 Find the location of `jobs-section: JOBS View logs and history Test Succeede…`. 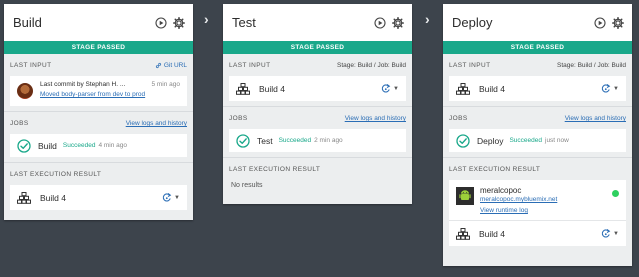

jobs-section: JOBS View logs and history Test Succeede… is located at coordinates (317, 132).